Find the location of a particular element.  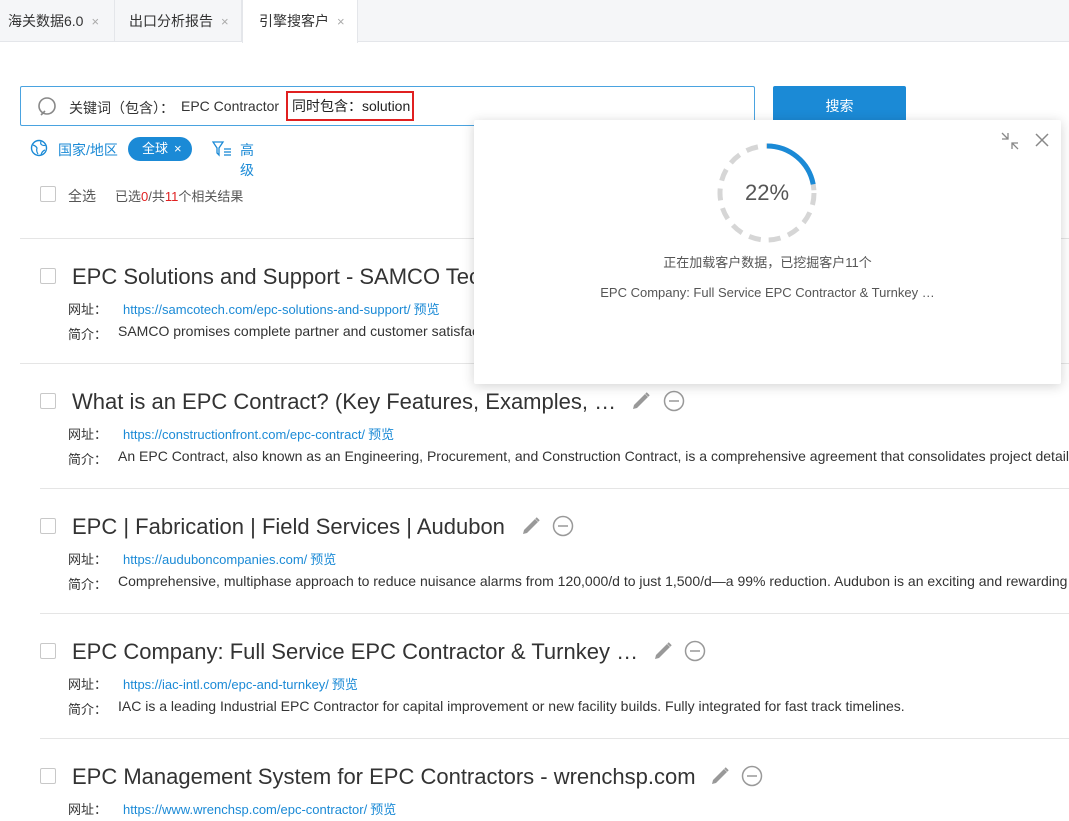

tab-customs-data: 海关数据6.0 × is located at coordinates (57, 21).